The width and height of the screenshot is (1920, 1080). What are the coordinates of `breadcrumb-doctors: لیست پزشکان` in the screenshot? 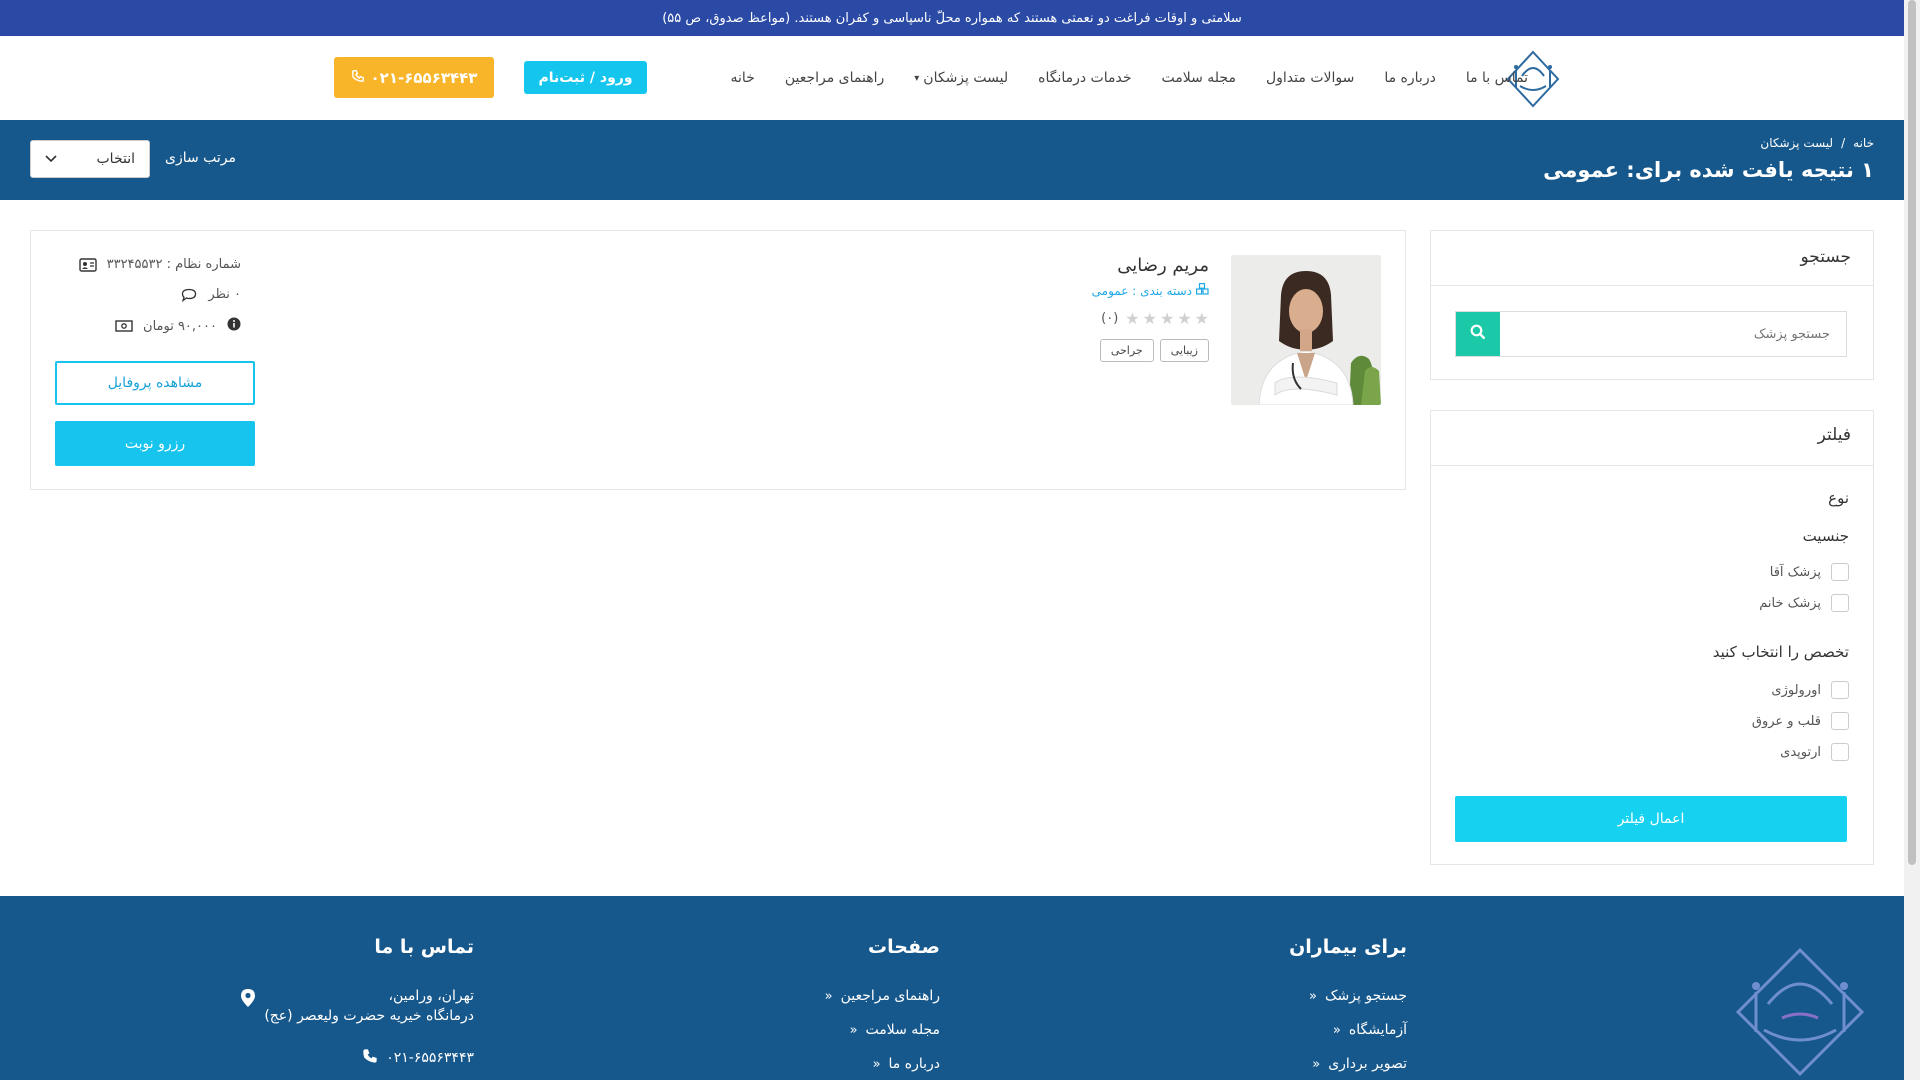 It's located at (1796, 143).